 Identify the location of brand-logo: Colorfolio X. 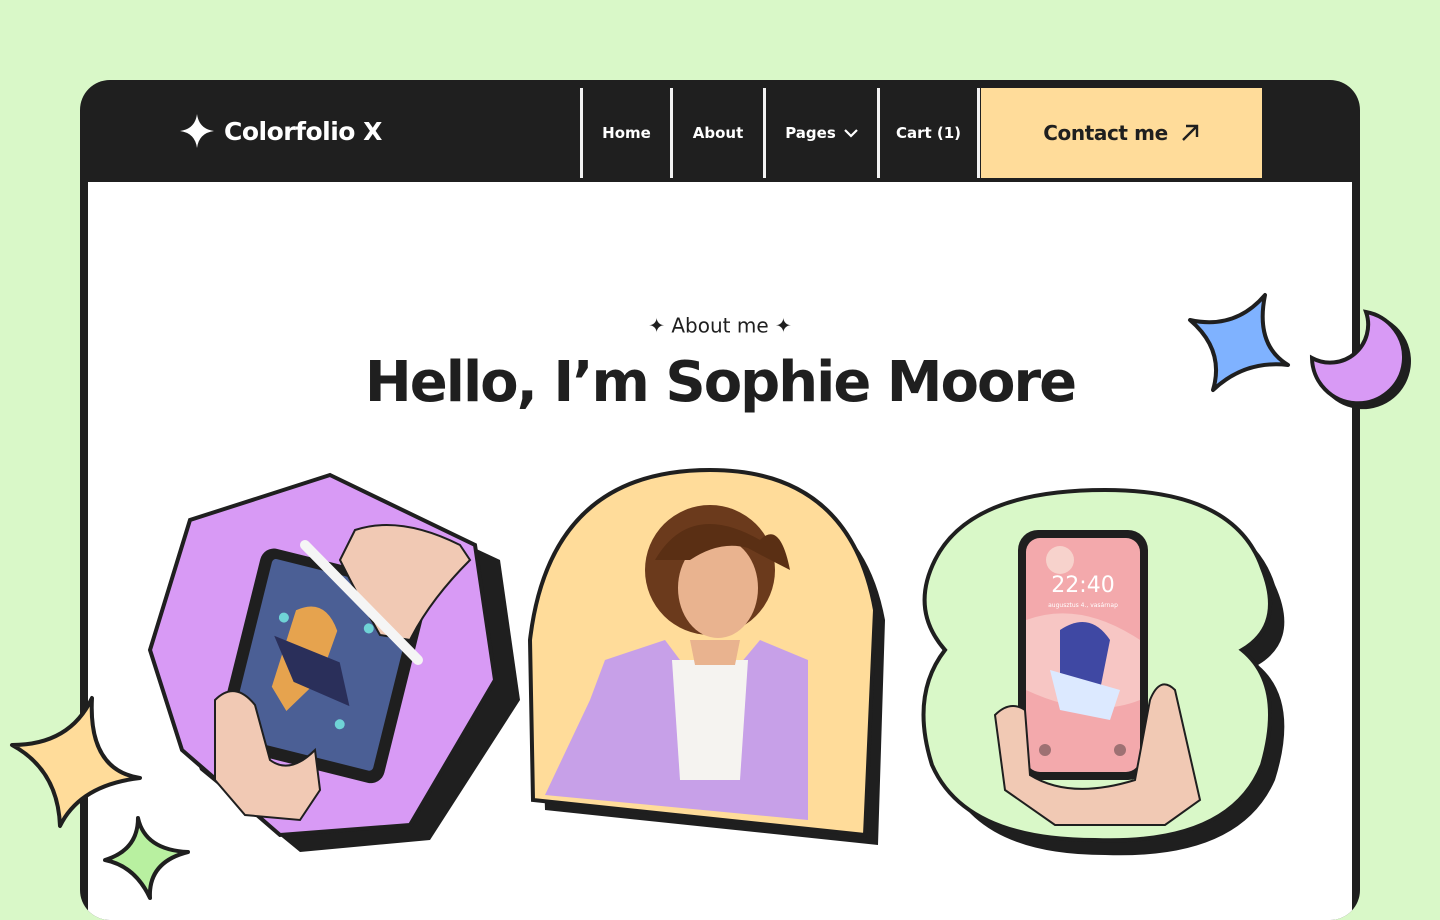
(281, 131).